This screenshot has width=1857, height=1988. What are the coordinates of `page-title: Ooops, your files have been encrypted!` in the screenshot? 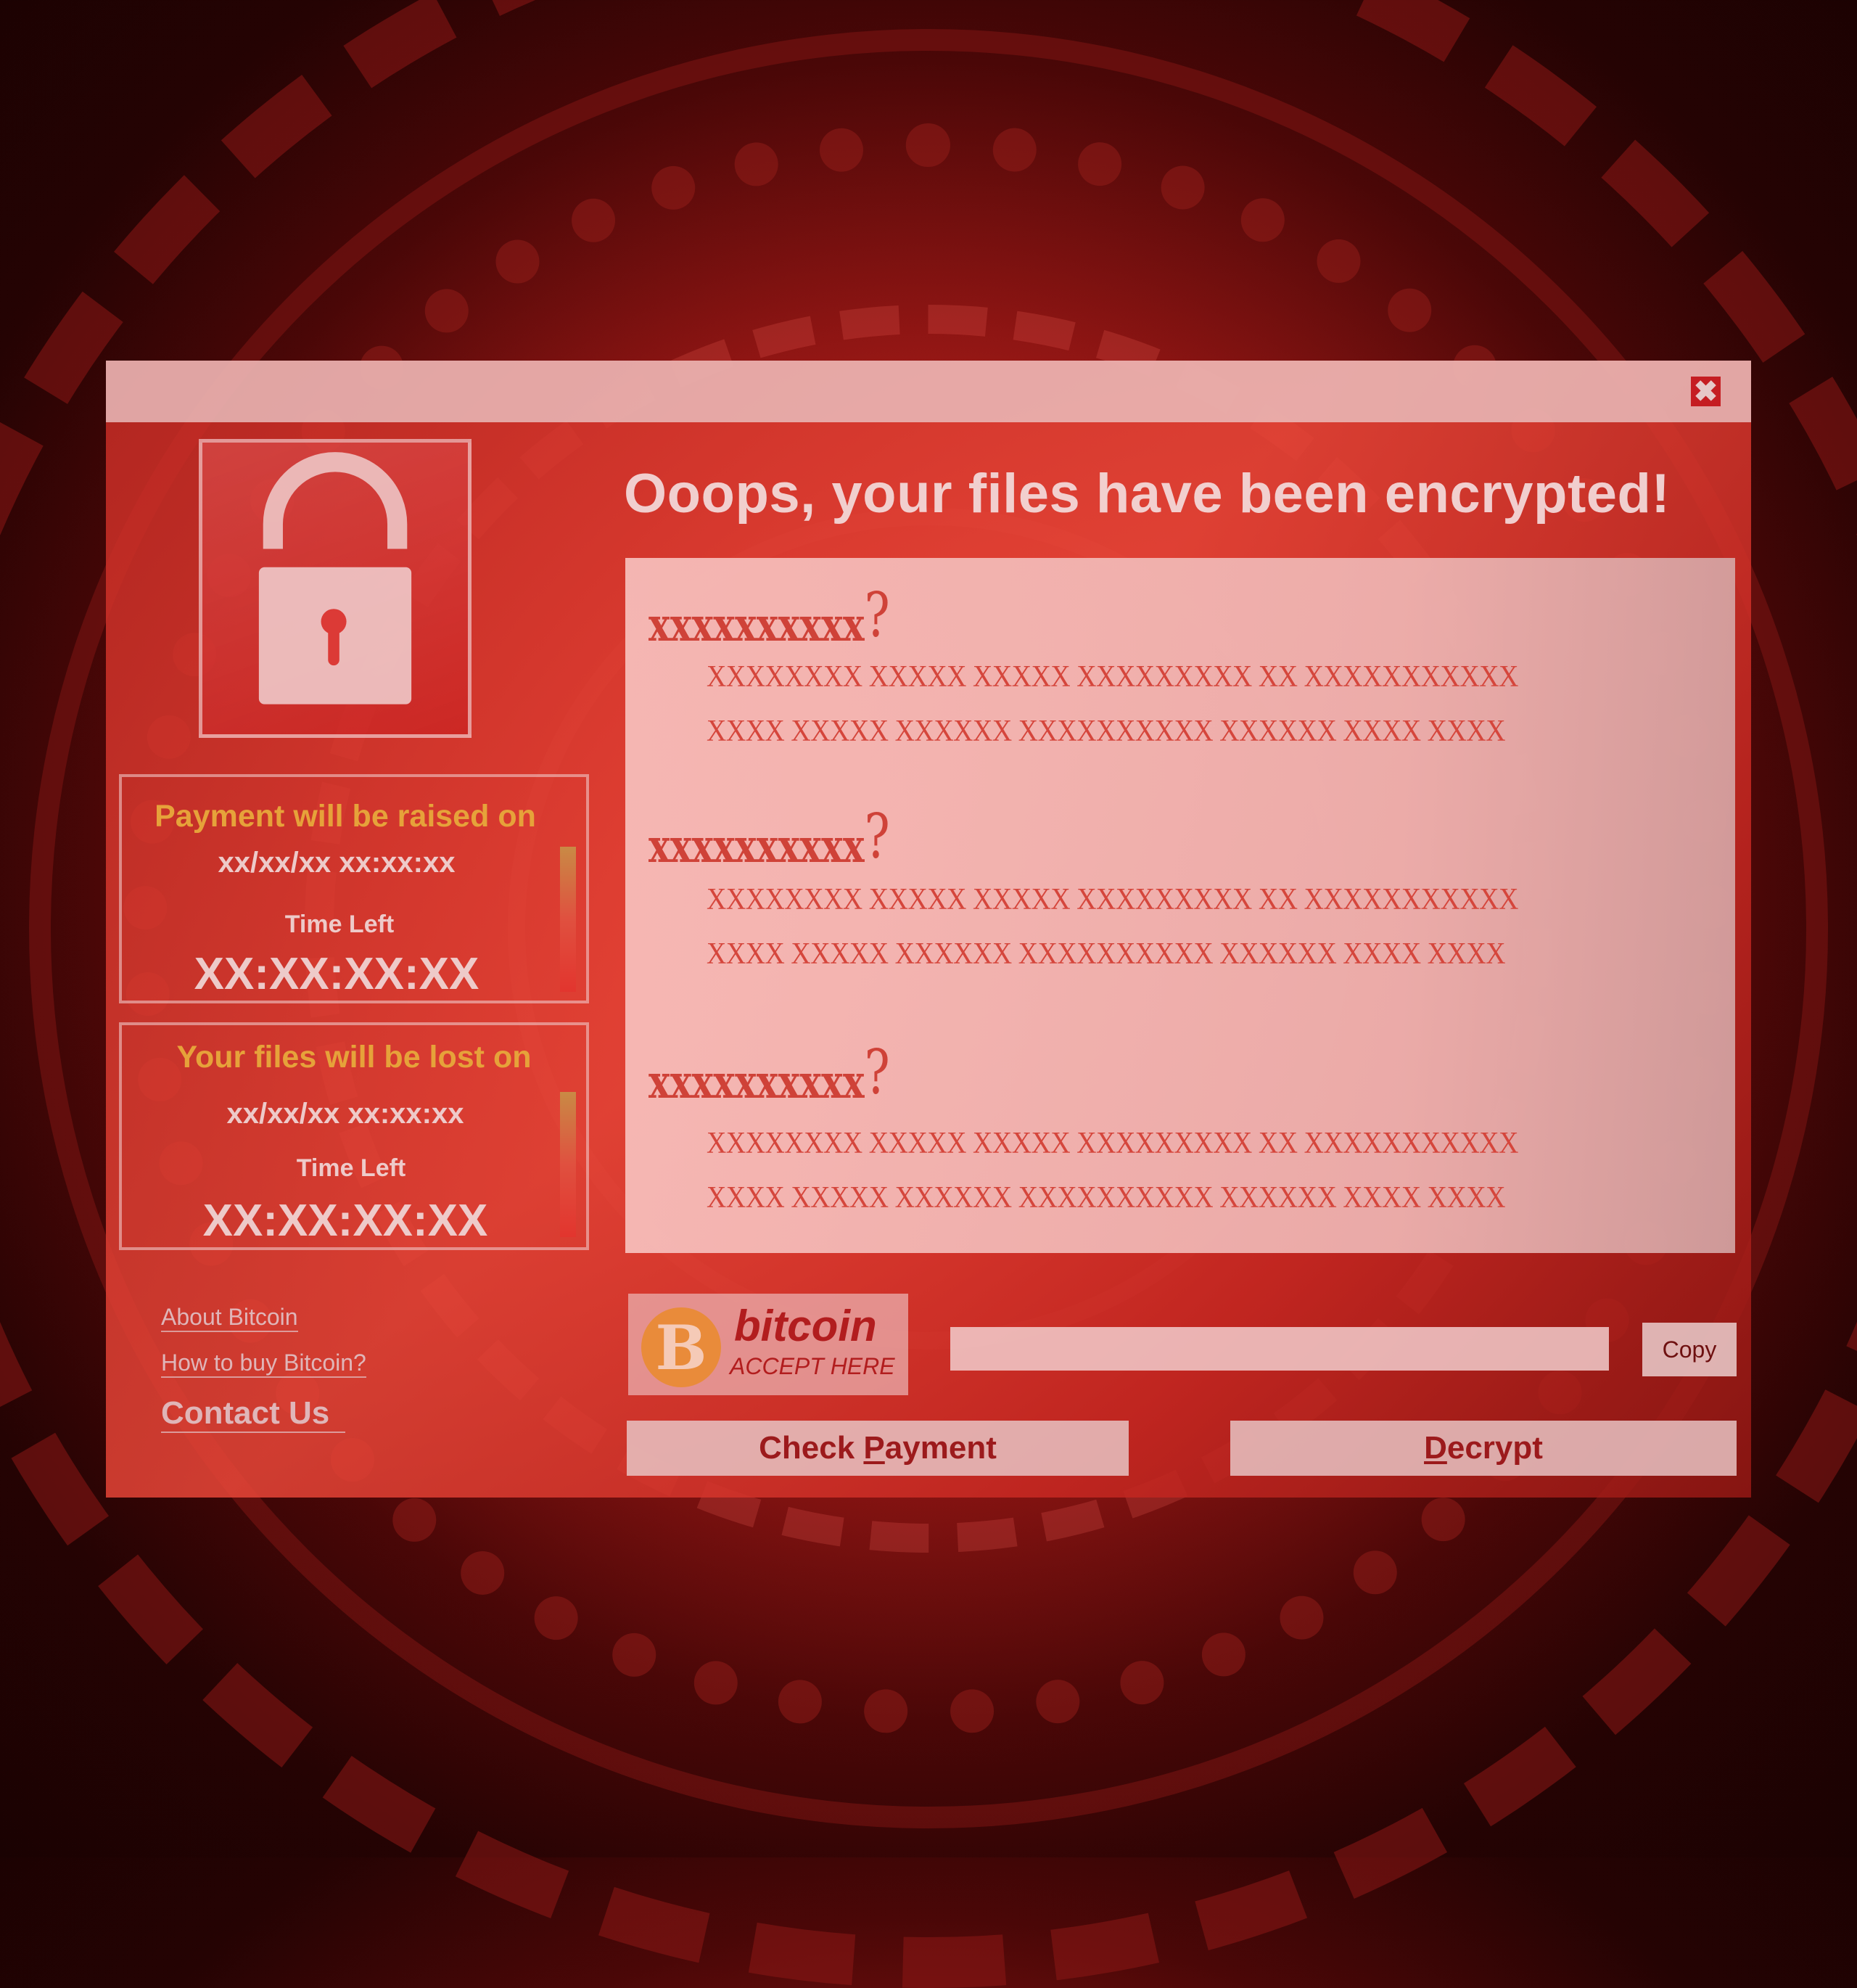 It's located at (1147, 494).